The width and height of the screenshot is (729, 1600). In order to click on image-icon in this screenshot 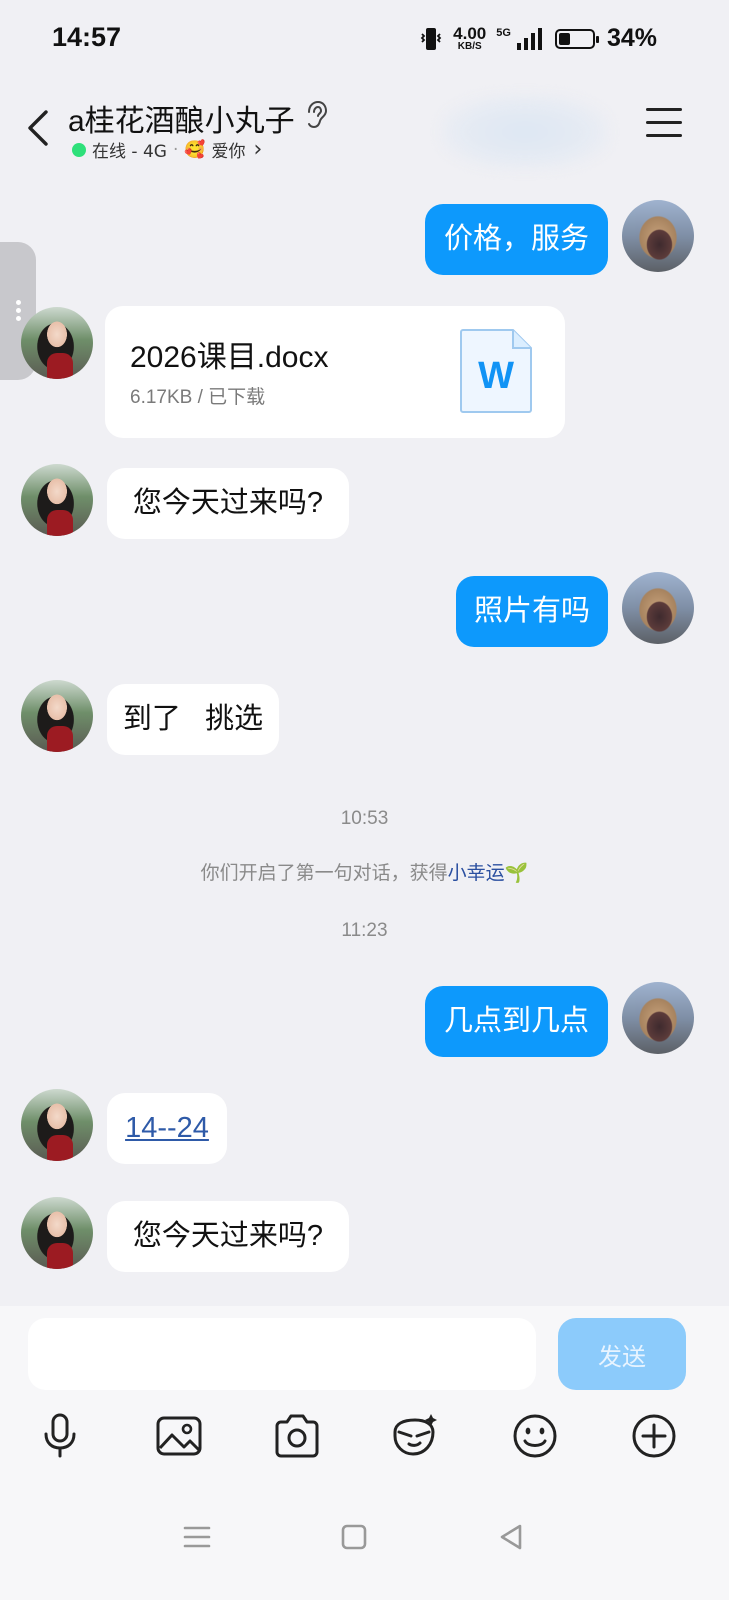, I will do `click(179, 1436)`.